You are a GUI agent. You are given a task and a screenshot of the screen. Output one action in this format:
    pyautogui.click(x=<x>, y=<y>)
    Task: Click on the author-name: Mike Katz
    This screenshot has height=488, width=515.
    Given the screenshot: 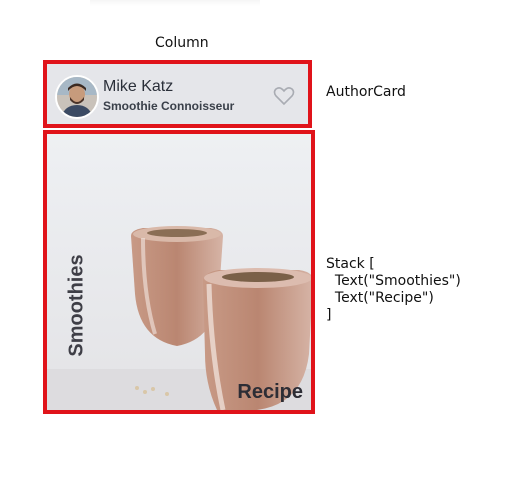 What is the action you would take?
    pyautogui.click(x=138, y=86)
    